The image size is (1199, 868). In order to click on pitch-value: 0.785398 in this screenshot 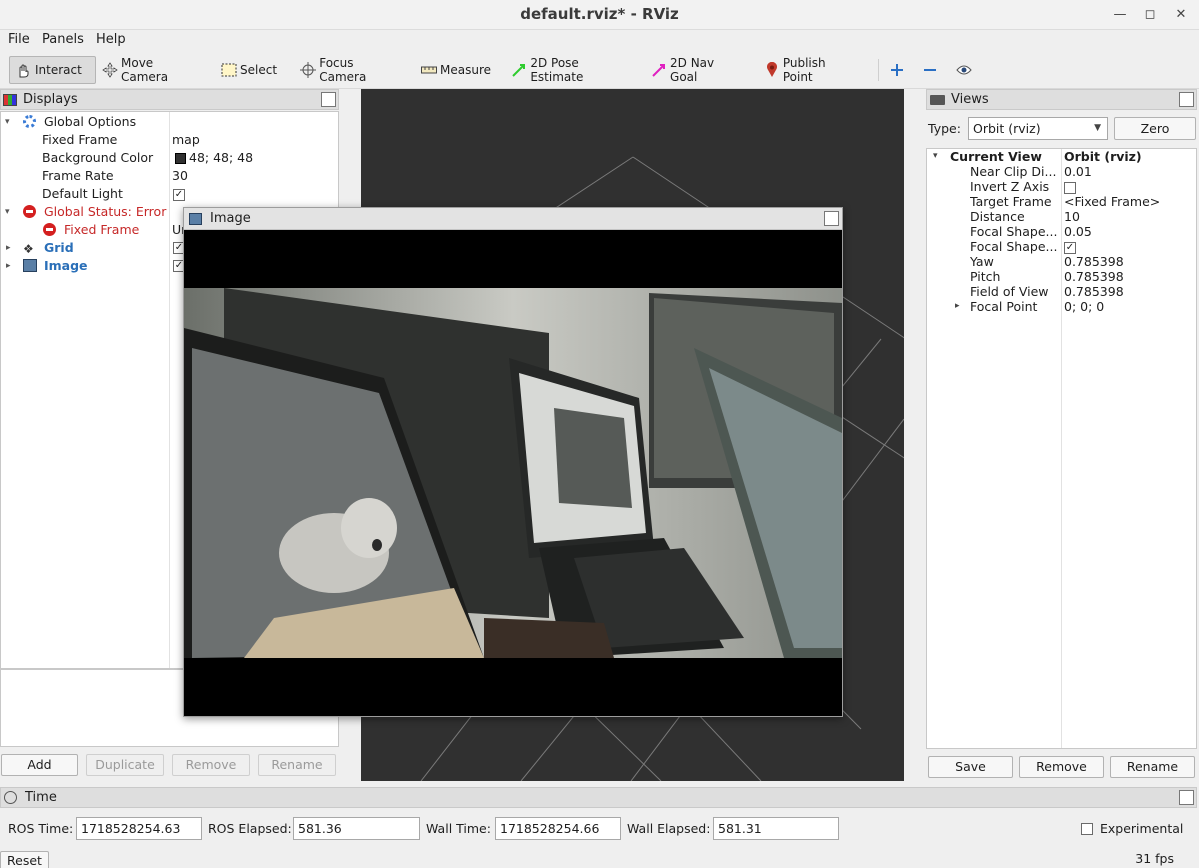, I will do `click(1094, 276)`.